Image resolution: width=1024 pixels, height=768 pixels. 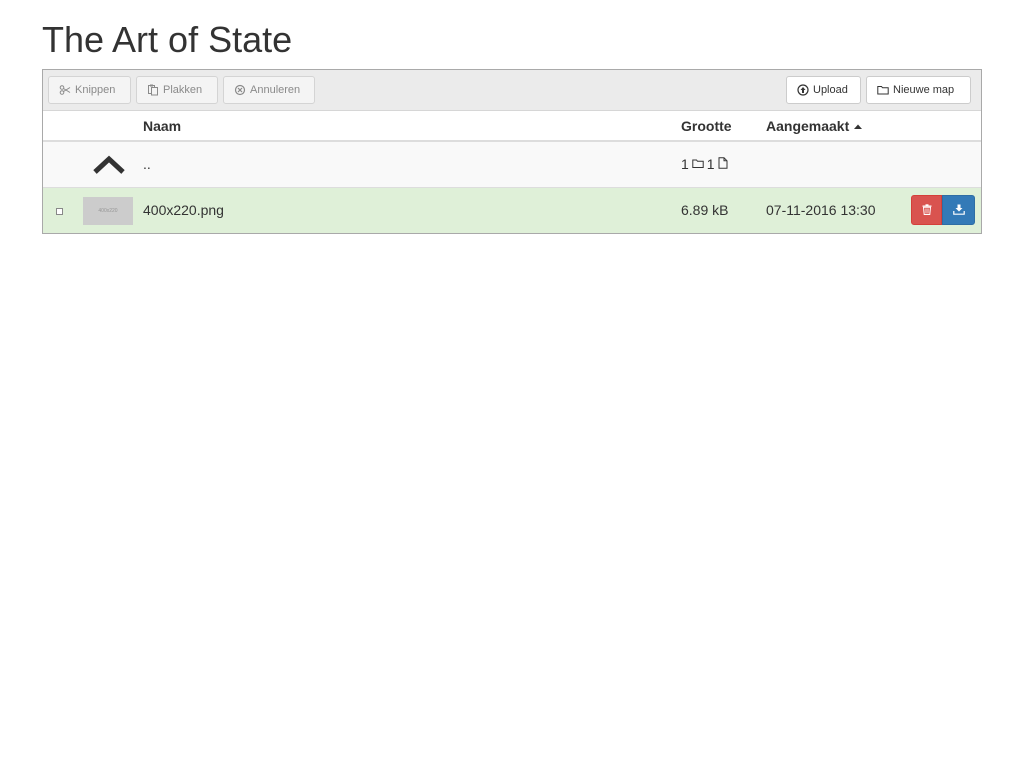 What do you see at coordinates (240, 90) in the screenshot?
I see `cancel-circle-icon` at bounding box center [240, 90].